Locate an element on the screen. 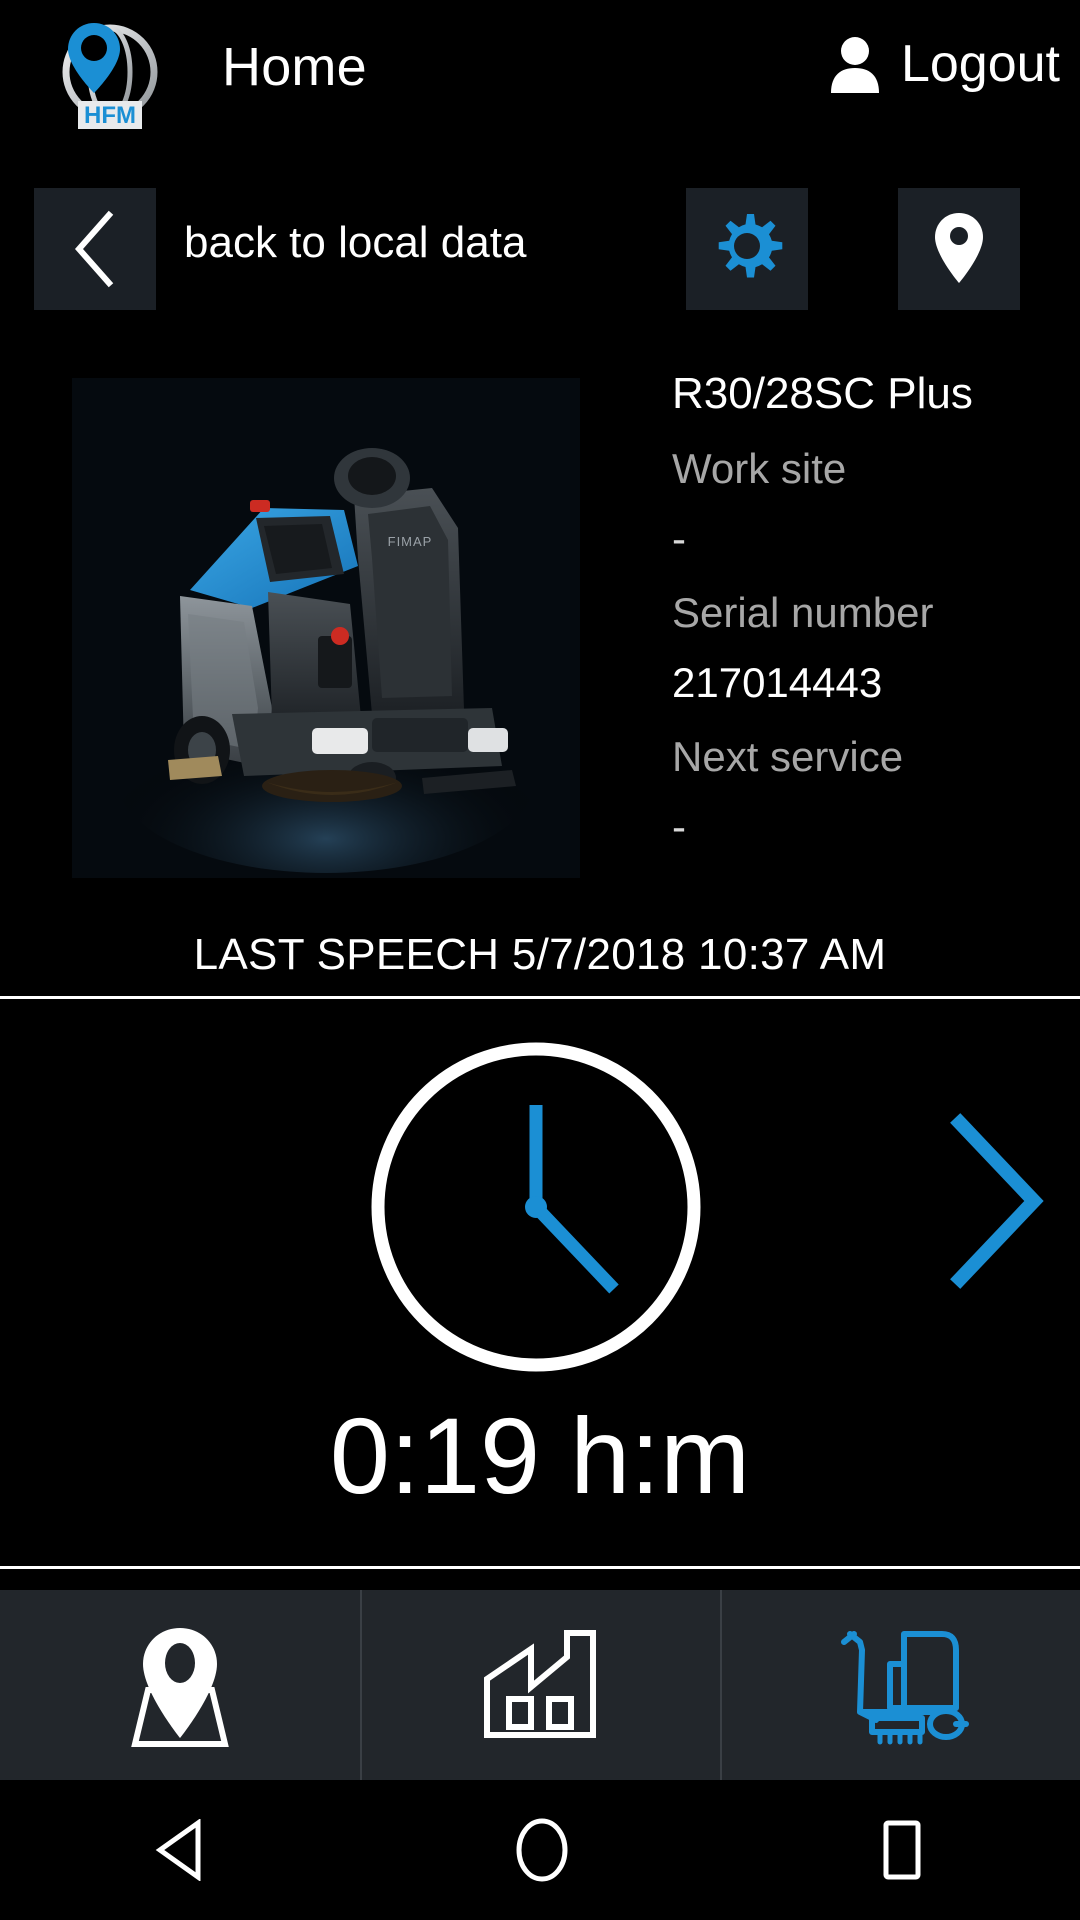 This screenshot has width=1080, height=1920. map-pin-location-icon is located at coordinates (180, 1687).